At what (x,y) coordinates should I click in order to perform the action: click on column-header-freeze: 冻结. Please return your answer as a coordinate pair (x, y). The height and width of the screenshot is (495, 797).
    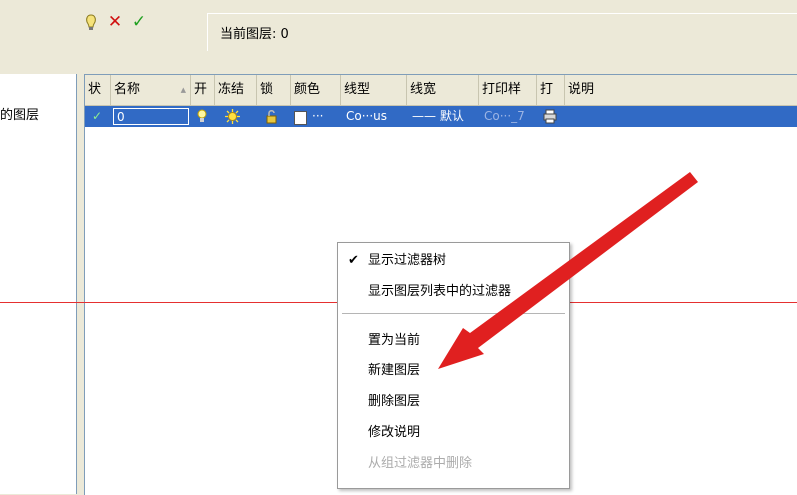
    Looking at the image, I should click on (236, 90).